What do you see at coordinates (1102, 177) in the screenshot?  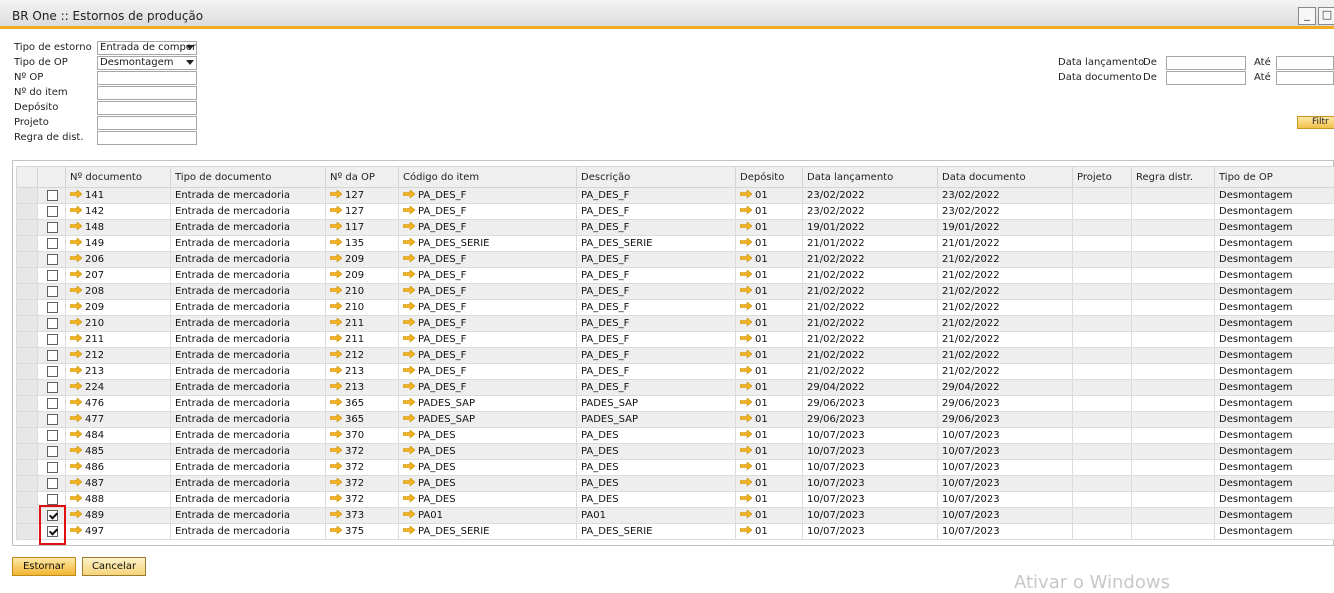 I see `column-header-projeto: Projeto` at bounding box center [1102, 177].